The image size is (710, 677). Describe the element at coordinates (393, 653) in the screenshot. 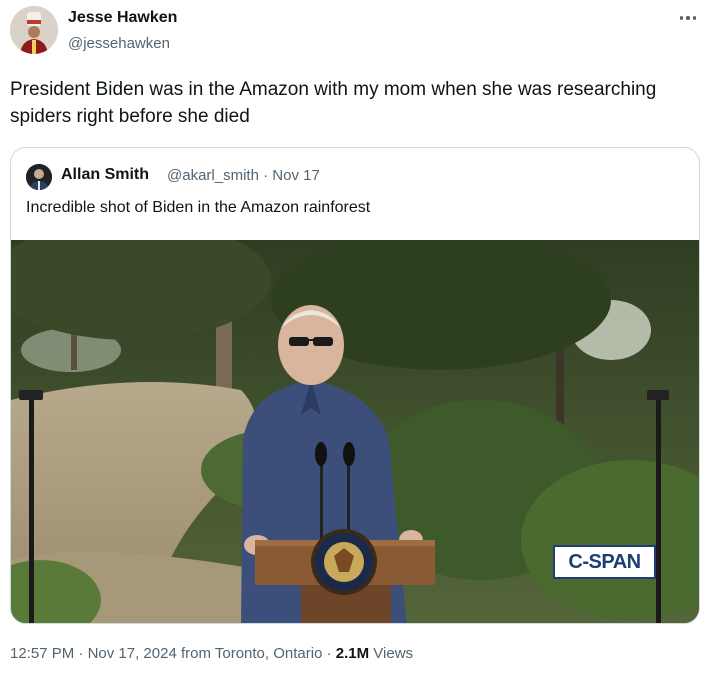

I see `views-label: Views` at that location.